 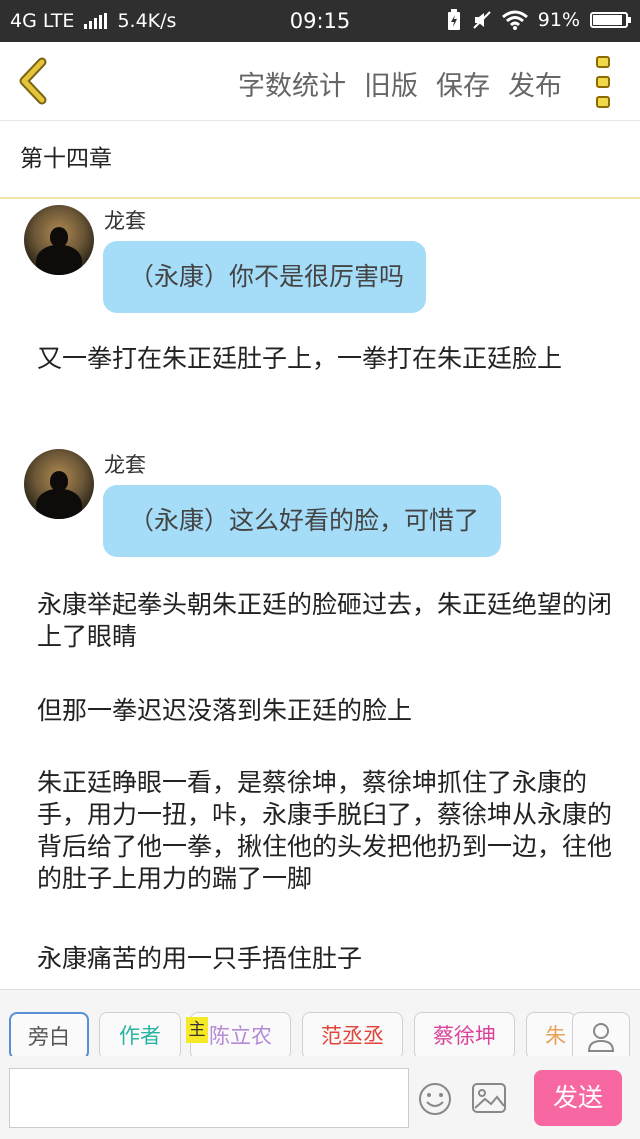 I want to click on nav-actions: 字数统计 旧版 保存 发布, so click(x=400, y=83).